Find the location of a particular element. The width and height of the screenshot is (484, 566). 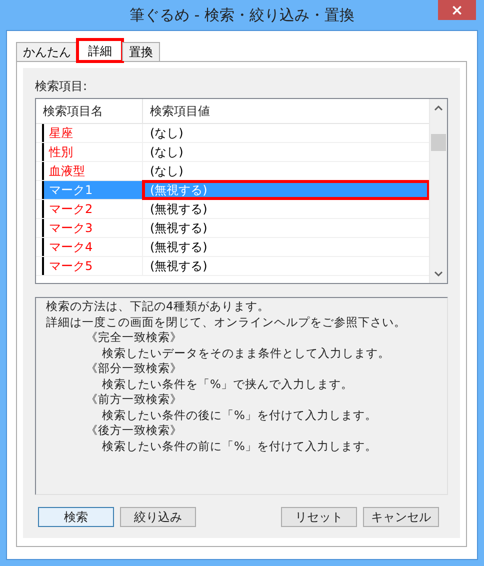

table-cell: (無視する) is located at coordinates (286, 190).